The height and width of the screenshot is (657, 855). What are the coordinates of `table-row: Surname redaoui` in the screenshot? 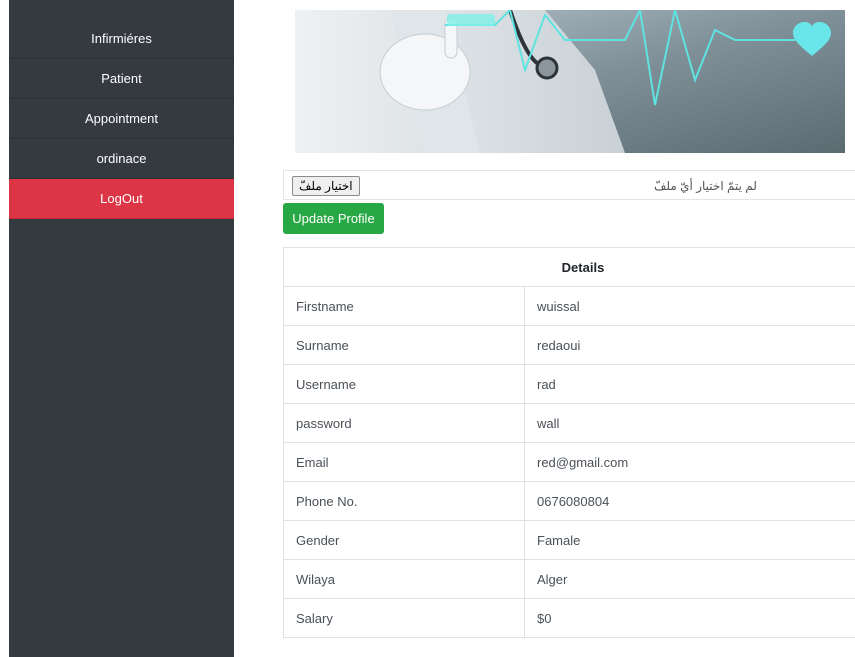 It's located at (569, 345).